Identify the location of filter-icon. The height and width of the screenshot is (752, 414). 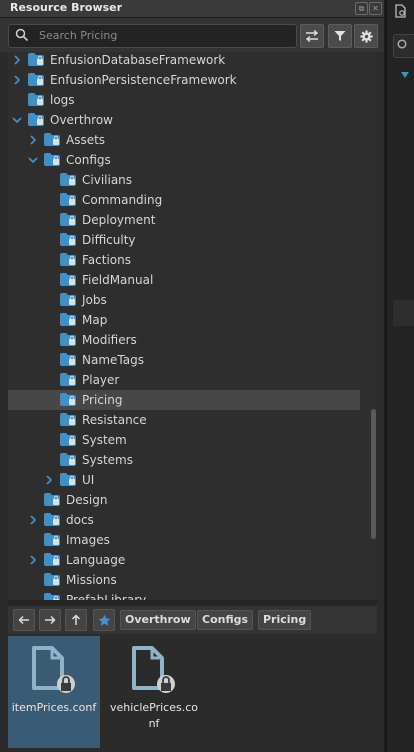
(340, 36).